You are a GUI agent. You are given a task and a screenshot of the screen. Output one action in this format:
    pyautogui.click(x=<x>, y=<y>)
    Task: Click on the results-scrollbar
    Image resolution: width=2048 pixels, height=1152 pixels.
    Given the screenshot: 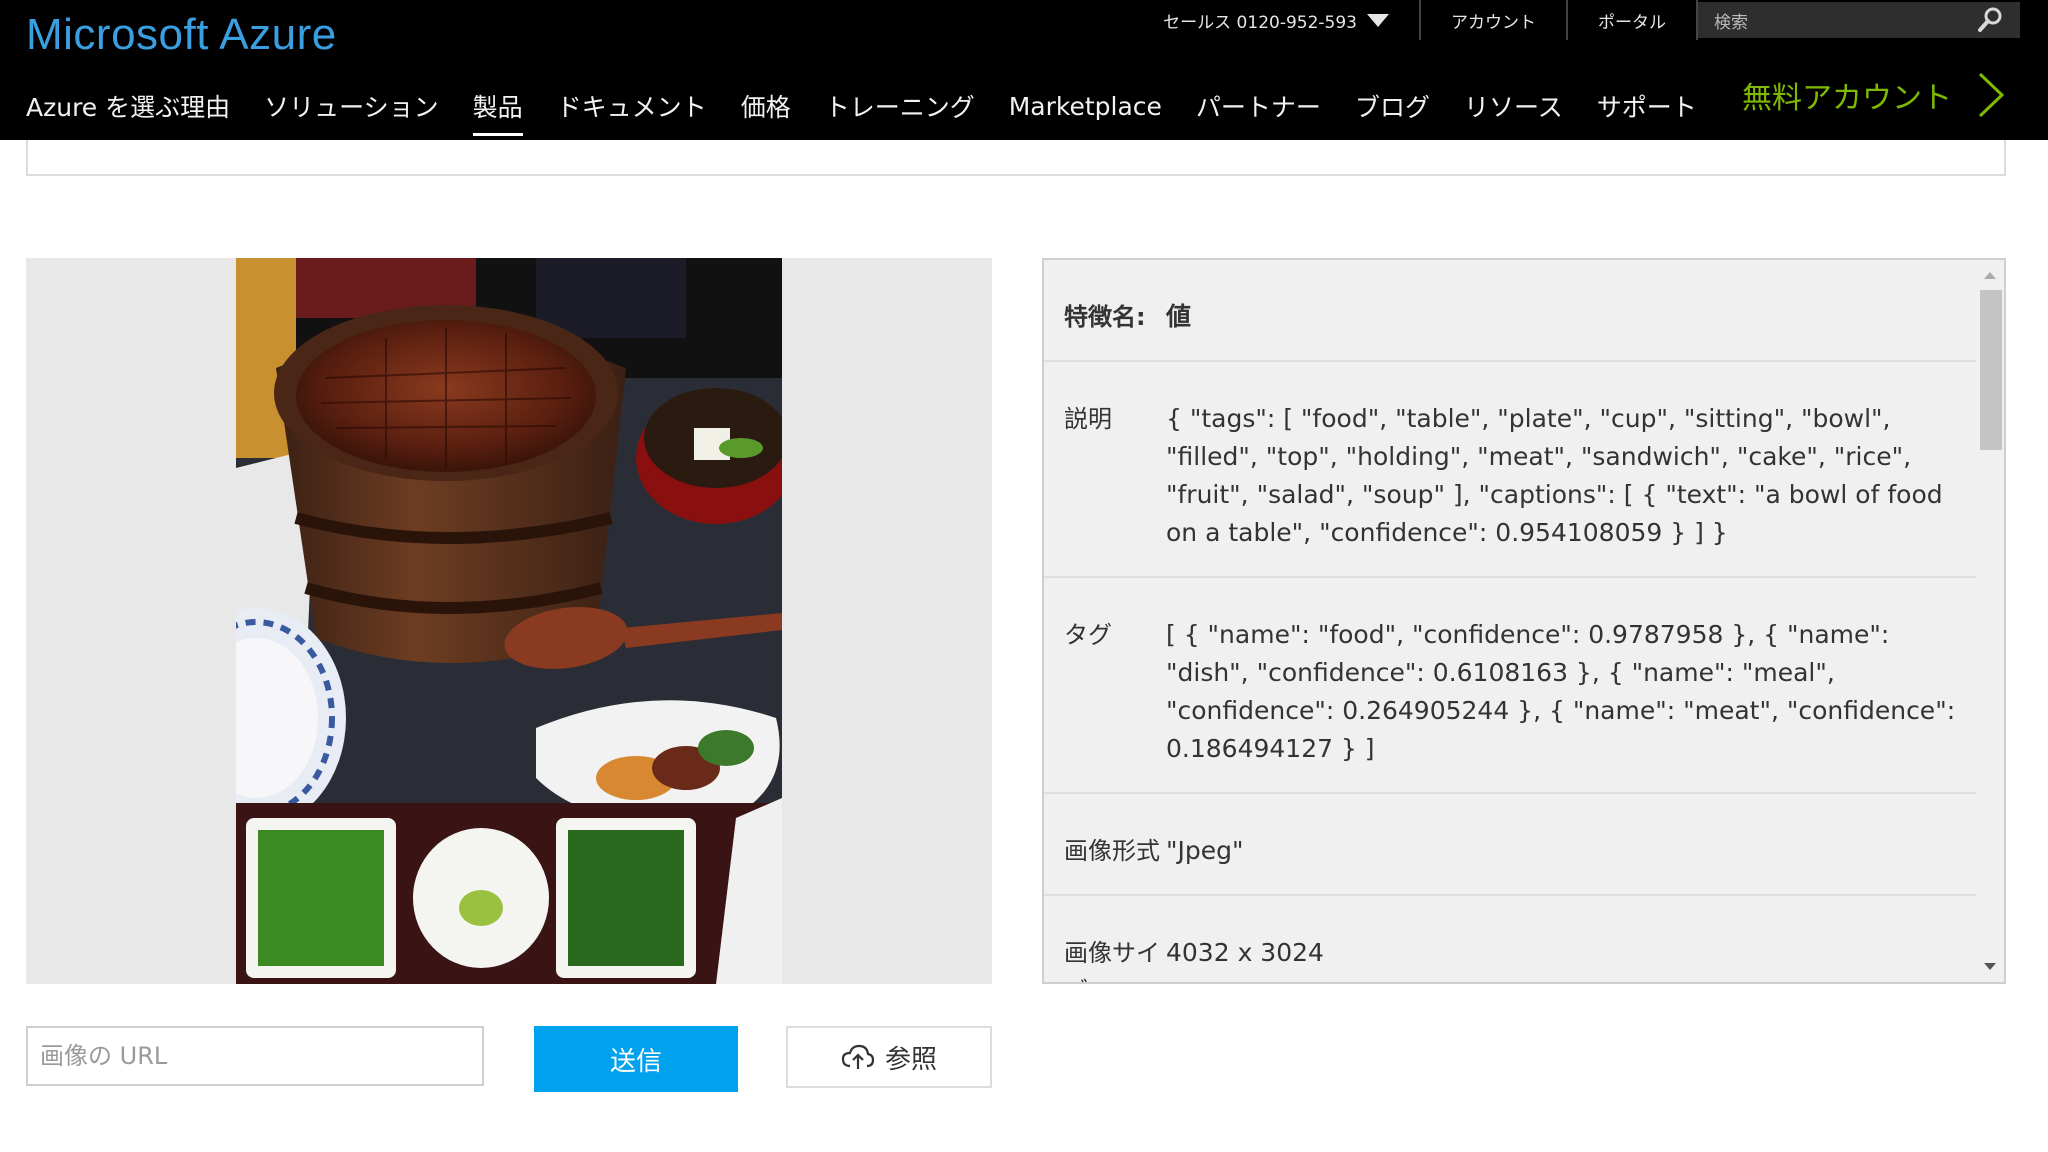 What is the action you would take?
    pyautogui.click(x=1990, y=621)
    